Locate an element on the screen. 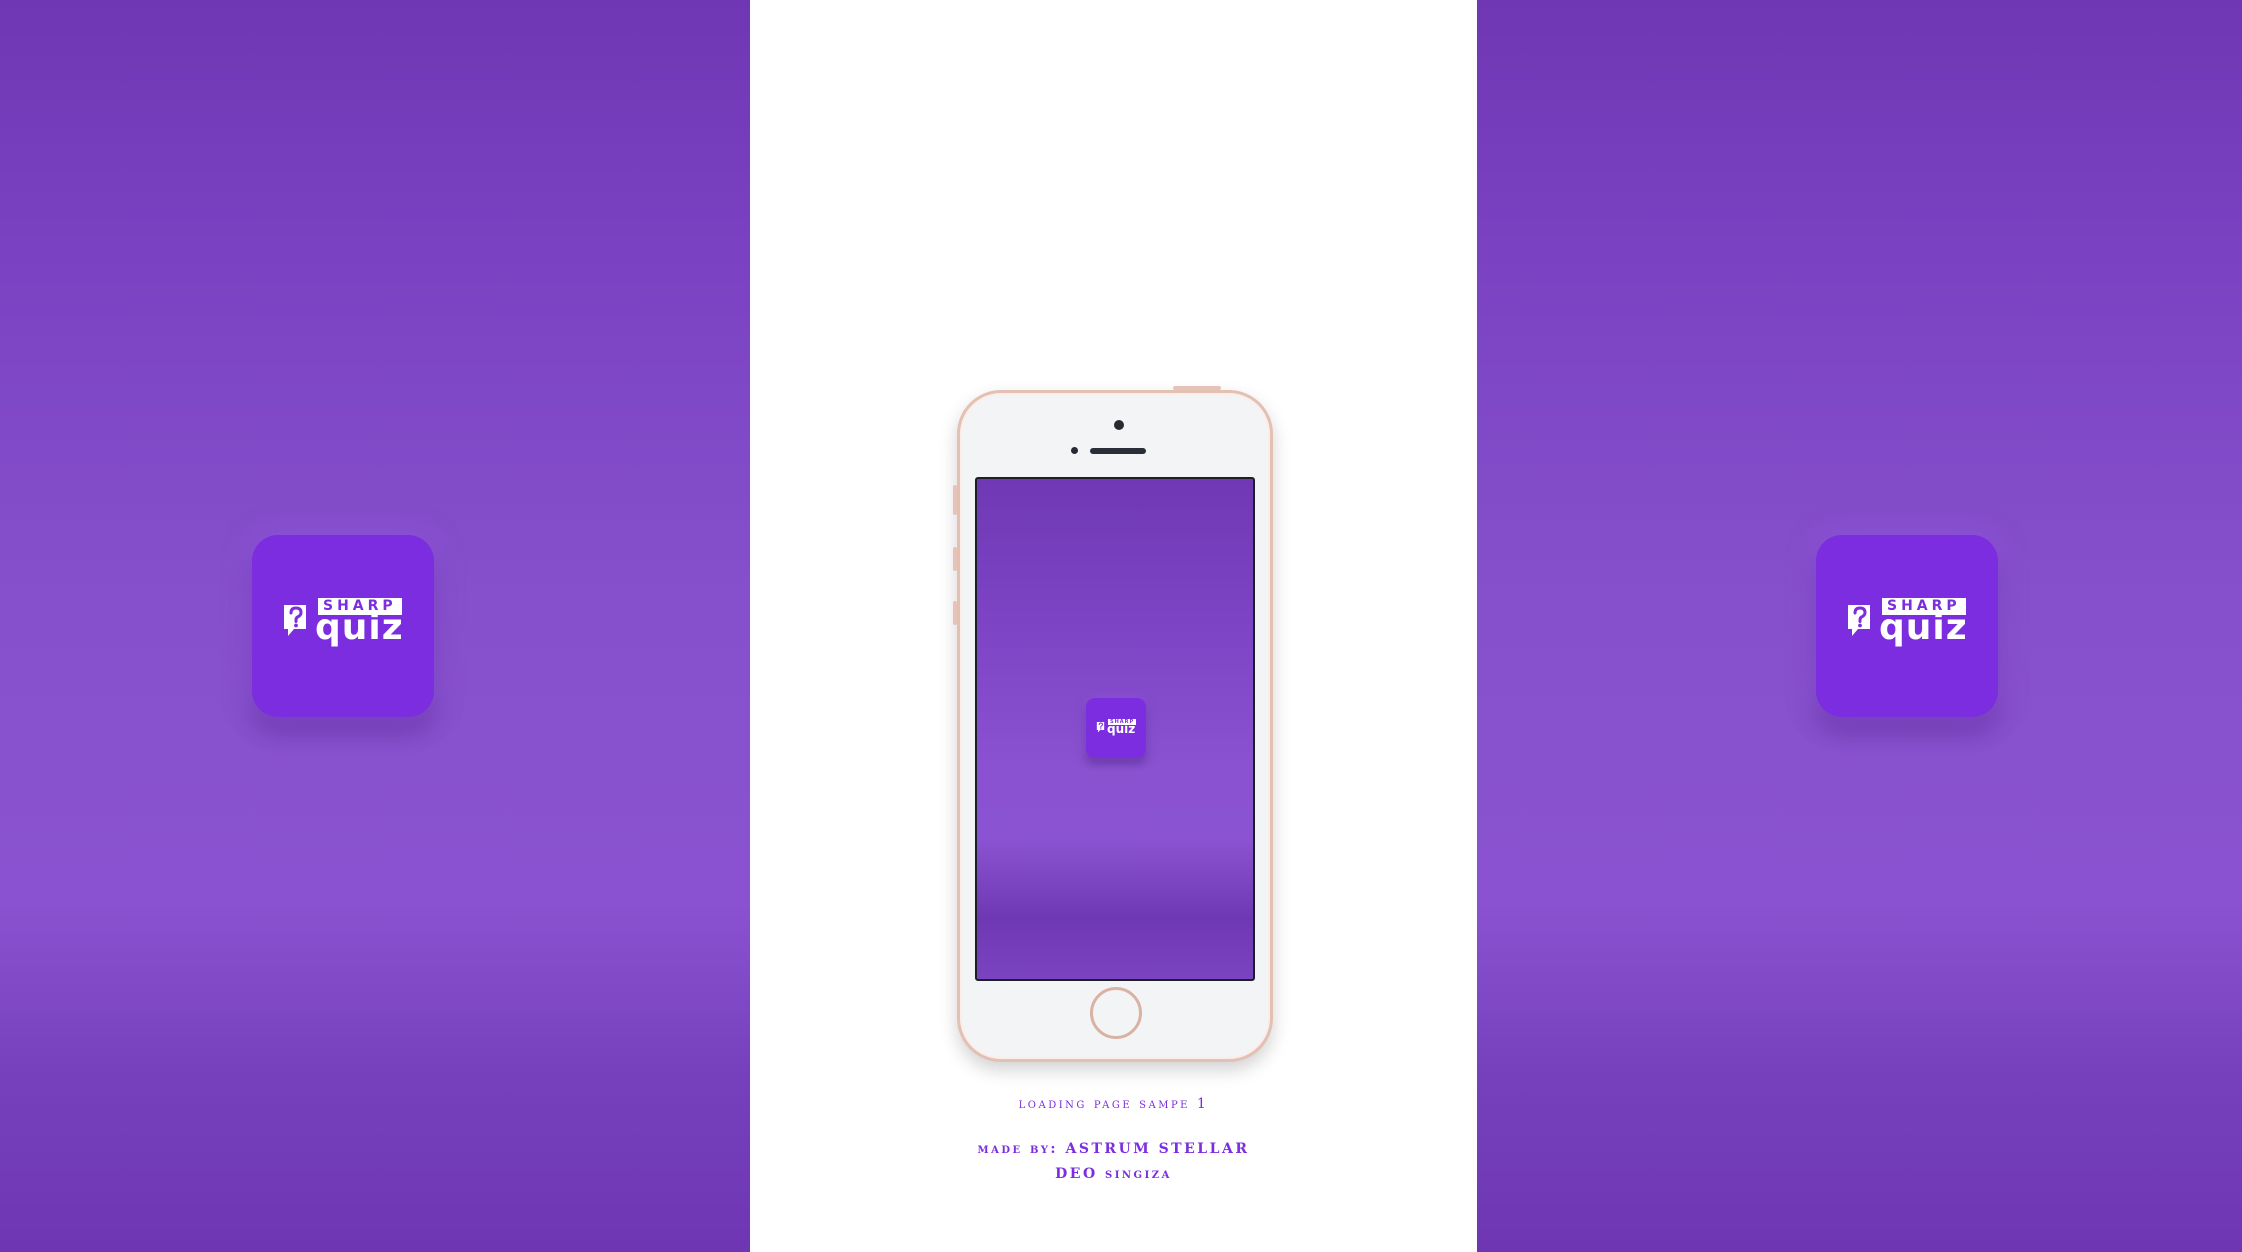 This screenshot has height=1252, width=2242. phone-volume-up is located at coordinates (955, 559).